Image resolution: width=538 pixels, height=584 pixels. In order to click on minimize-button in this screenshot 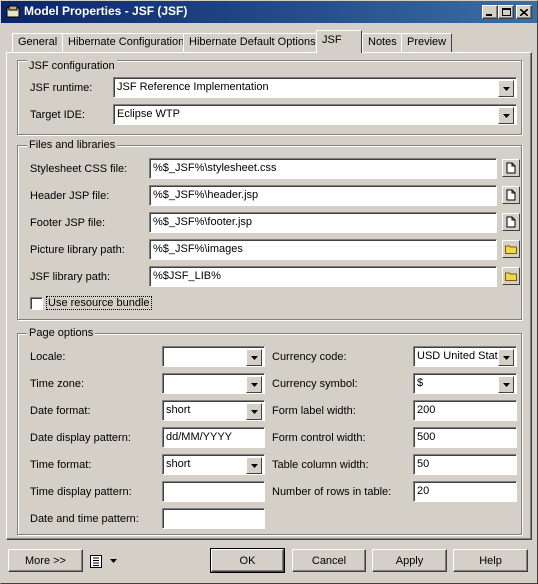, I will do `click(490, 12)`.